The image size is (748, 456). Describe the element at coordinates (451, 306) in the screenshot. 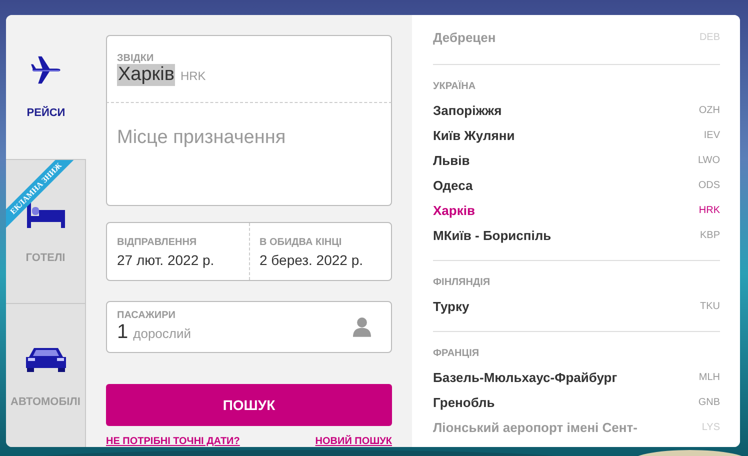

I see `airport-name: Турку` at that location.